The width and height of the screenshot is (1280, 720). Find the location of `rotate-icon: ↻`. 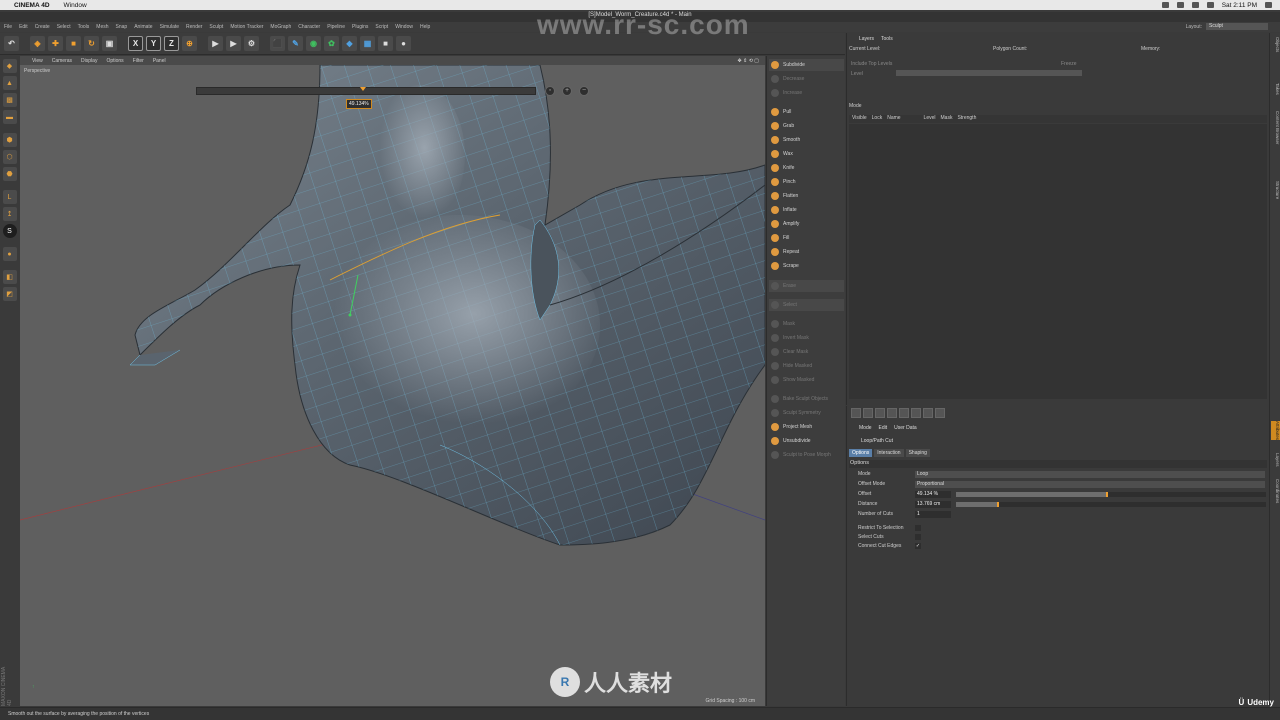

rotate-icon: ↻ is located at coordinates (91, 43).